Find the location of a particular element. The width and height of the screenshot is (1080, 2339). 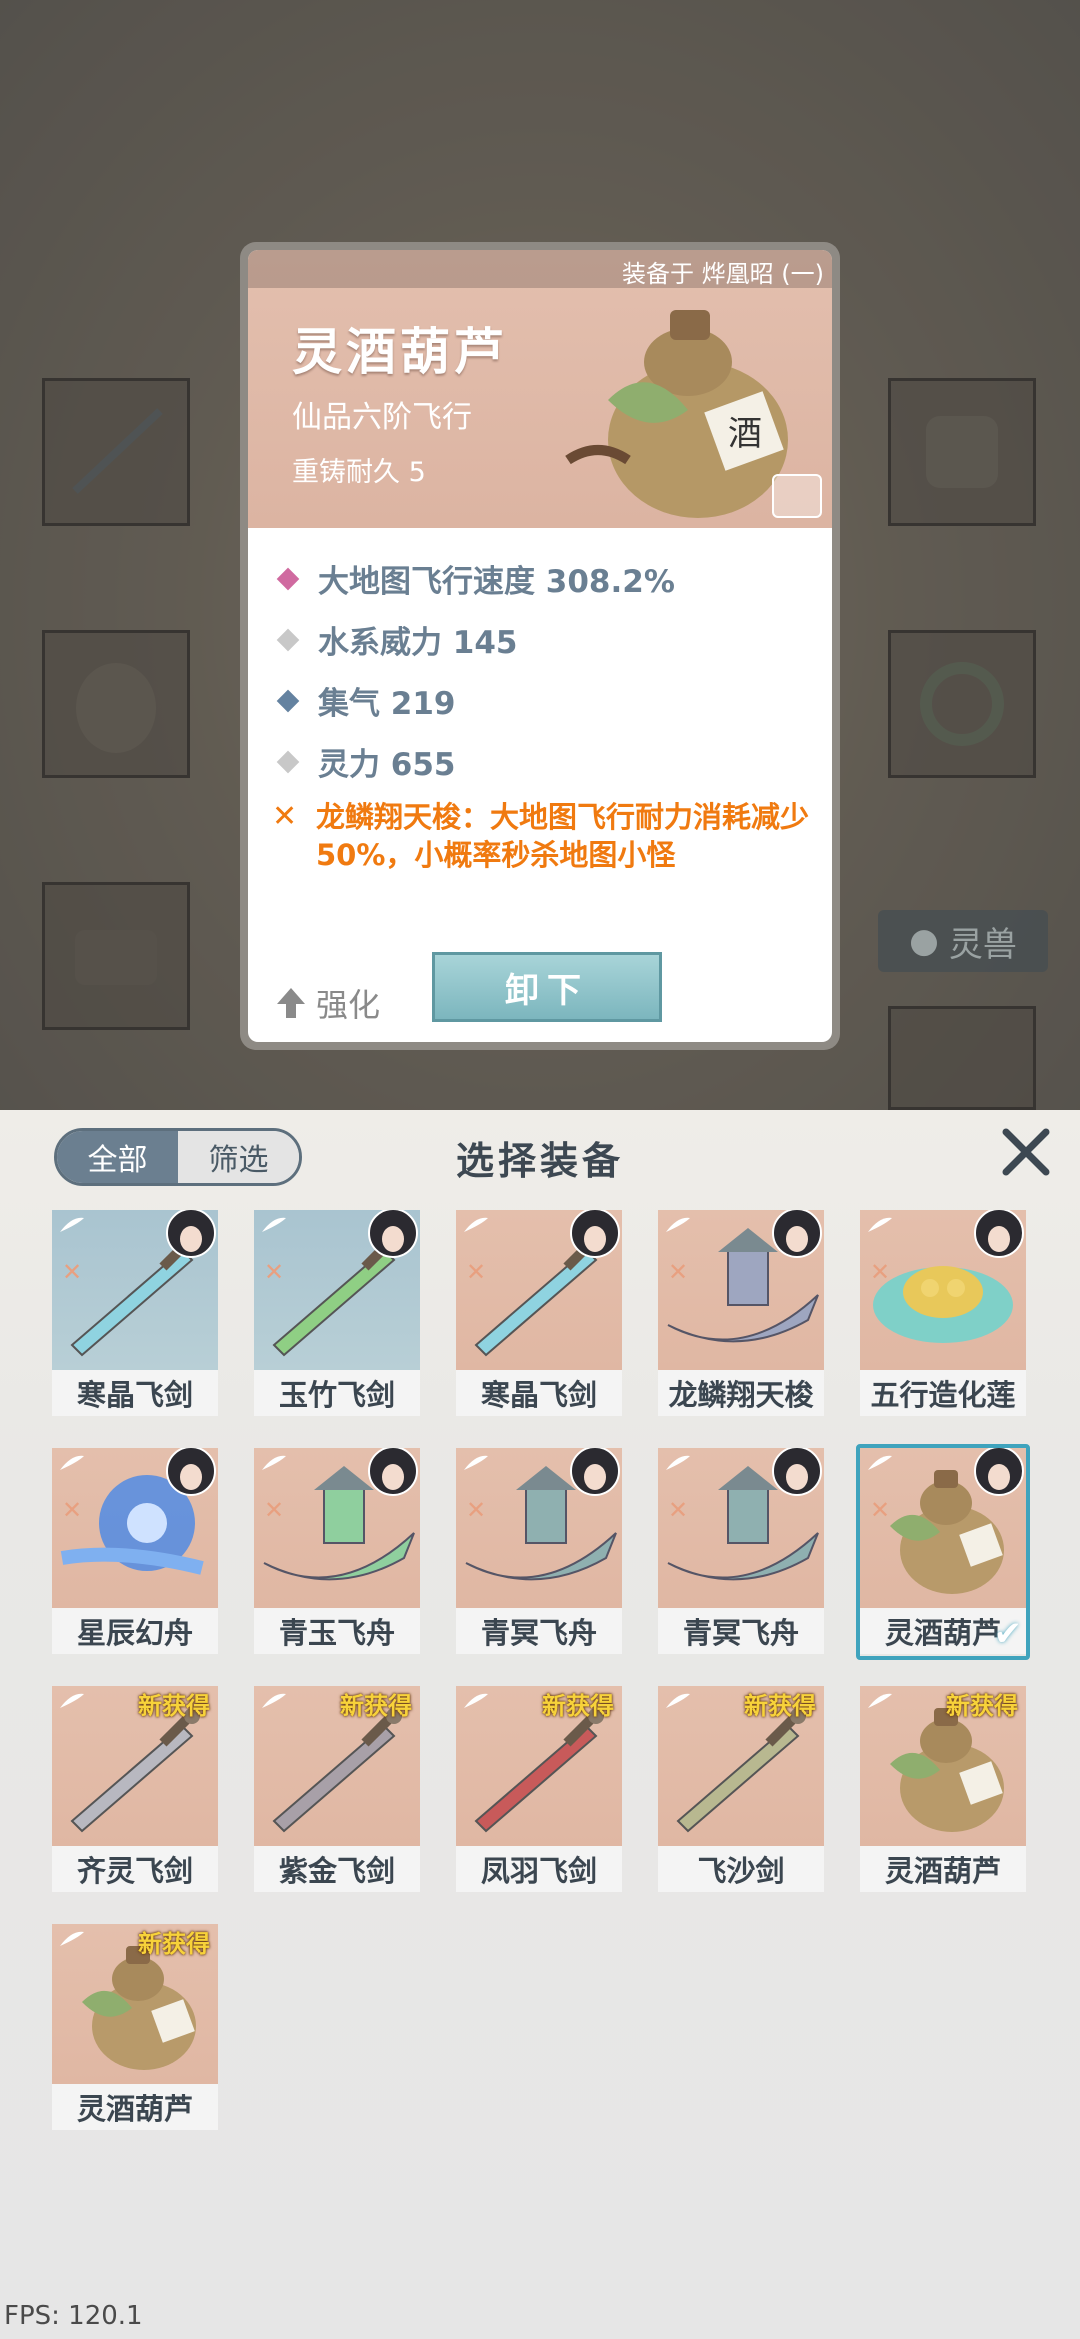

fps-counter: FPS: 120.1 is located at coordinates (73, 2316).